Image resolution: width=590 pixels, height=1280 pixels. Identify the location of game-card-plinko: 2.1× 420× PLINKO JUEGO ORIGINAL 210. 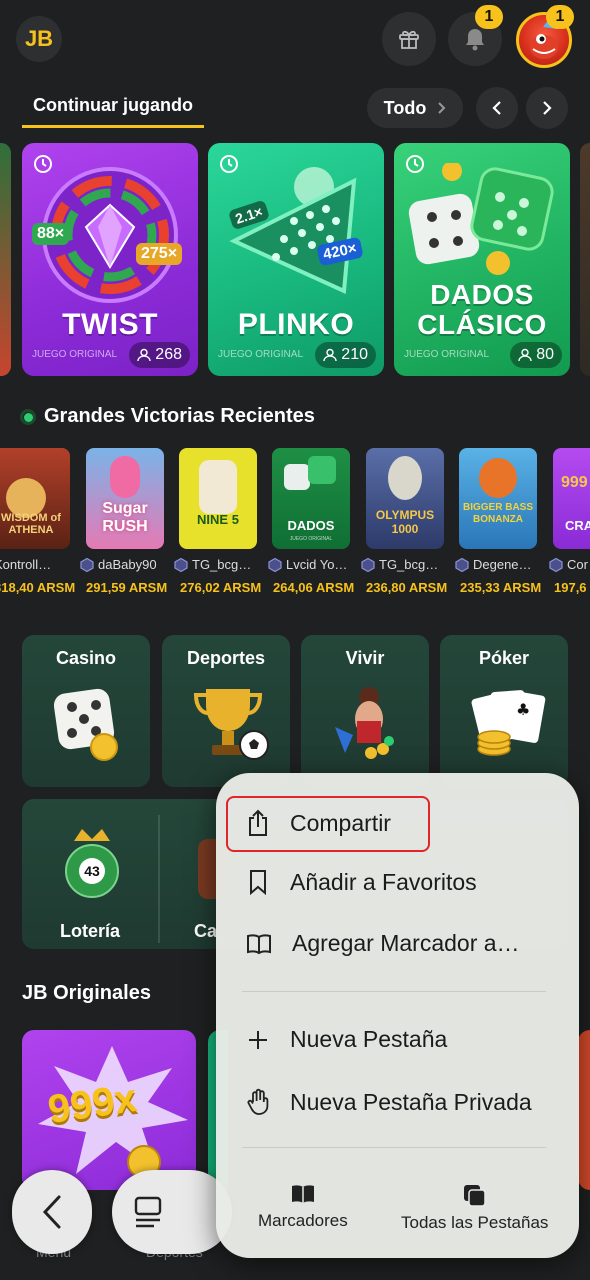
(296, 259).